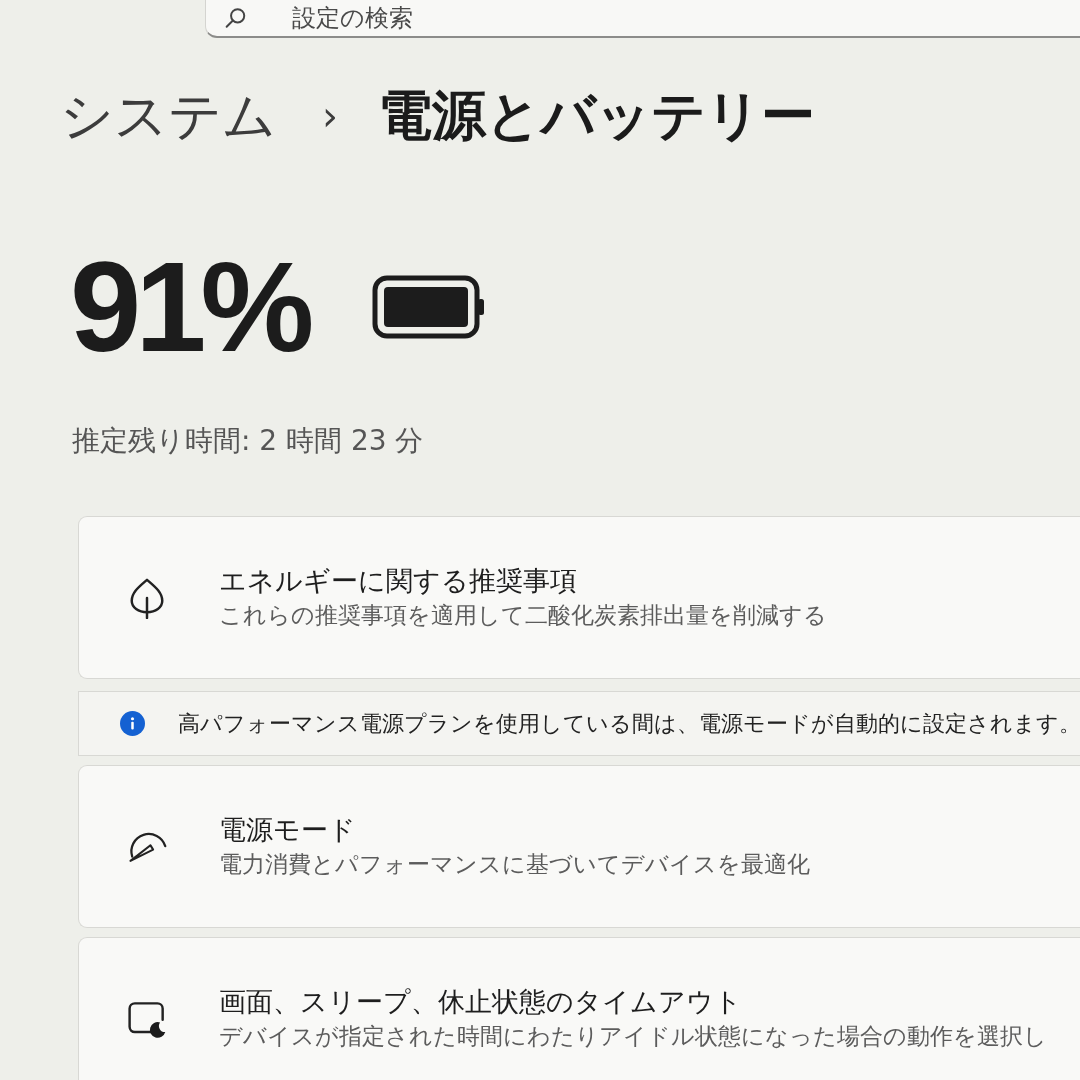  I want to click on battery-time-estimate: 推定残り時間: 2 時間 23 分, so click(248, 441).